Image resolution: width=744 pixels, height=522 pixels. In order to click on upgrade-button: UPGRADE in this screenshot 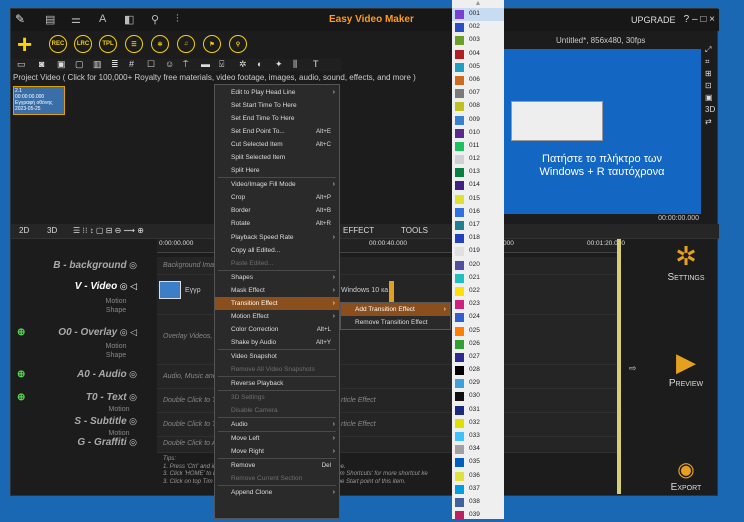, I will do `click(653, 20)`.